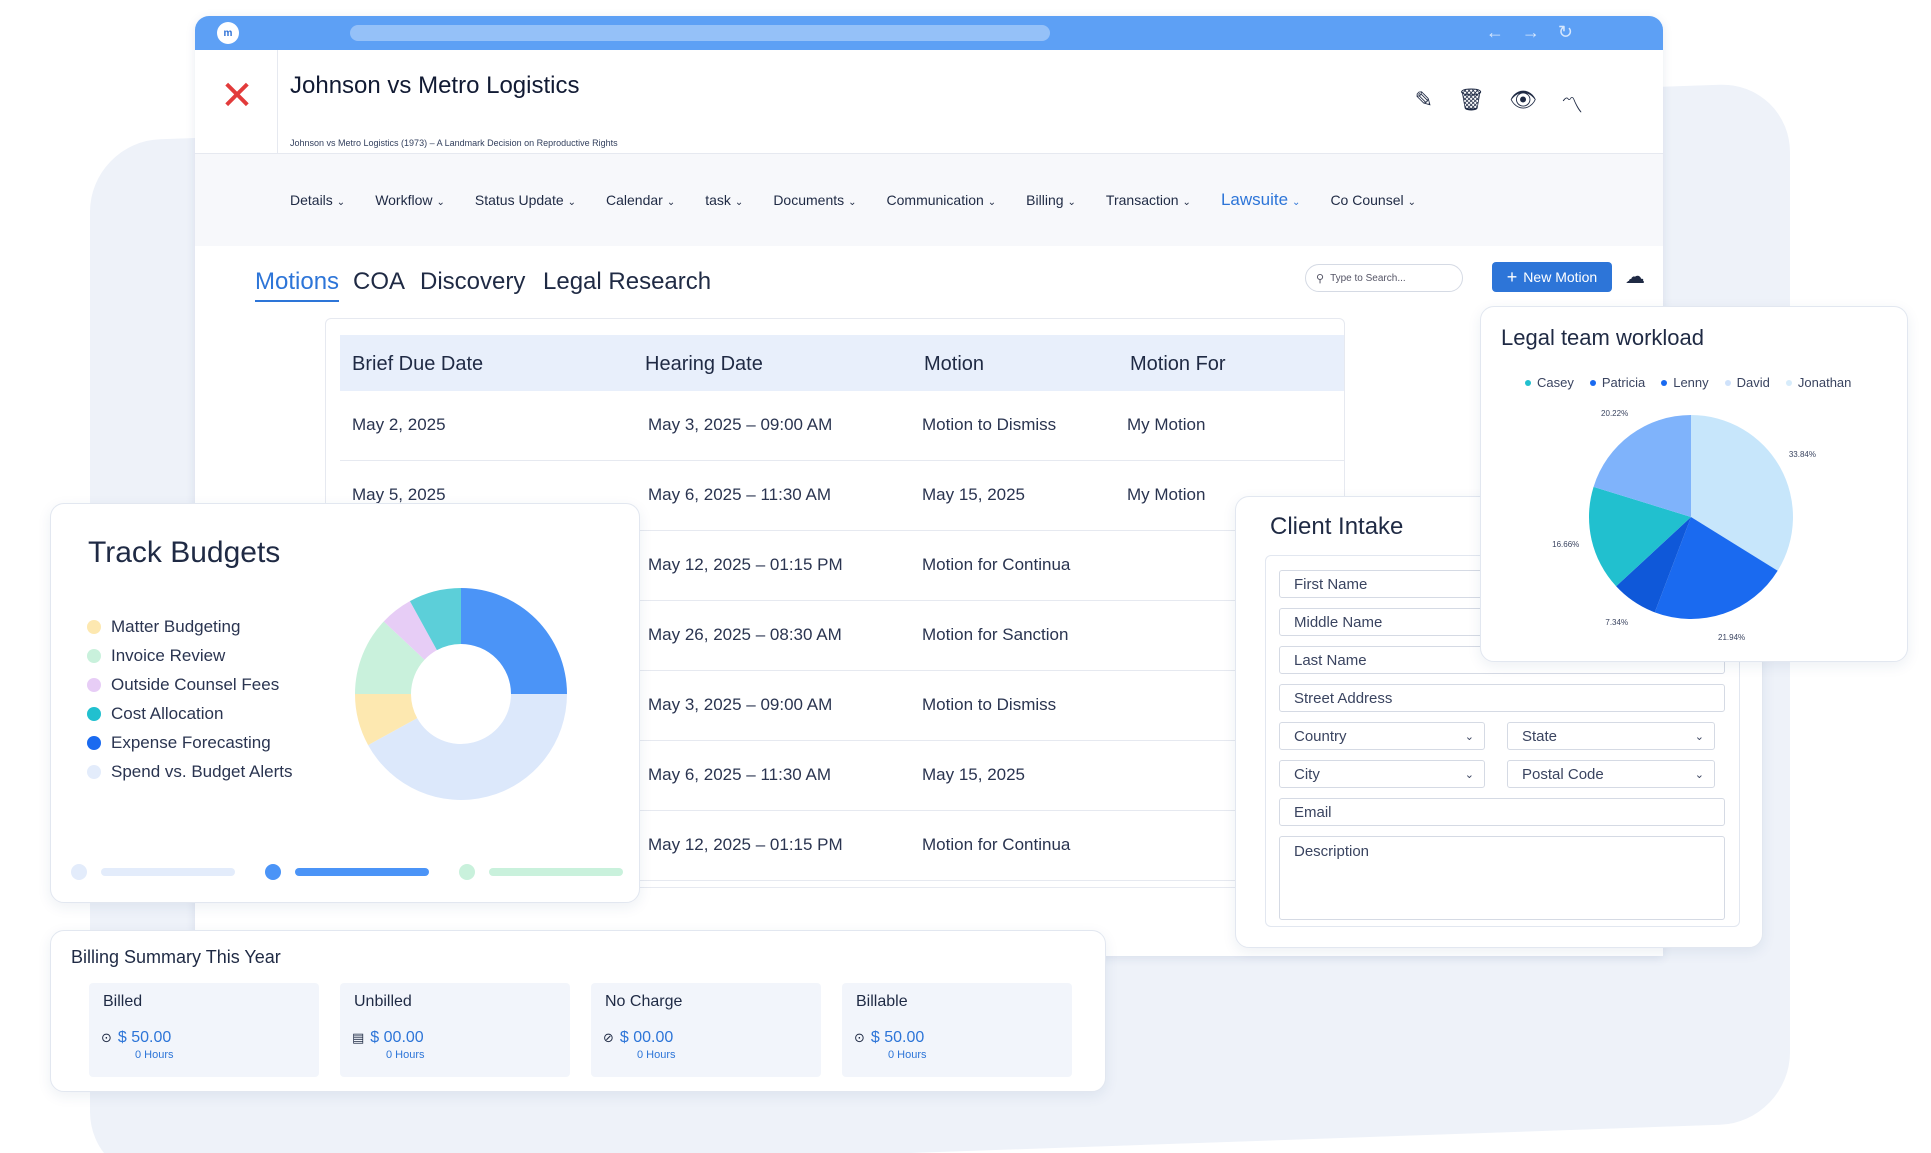  Describe the element at coordinates (1563, 774) in the screenshot. I see `postal-code-placeholder: Postal Code` at that location.